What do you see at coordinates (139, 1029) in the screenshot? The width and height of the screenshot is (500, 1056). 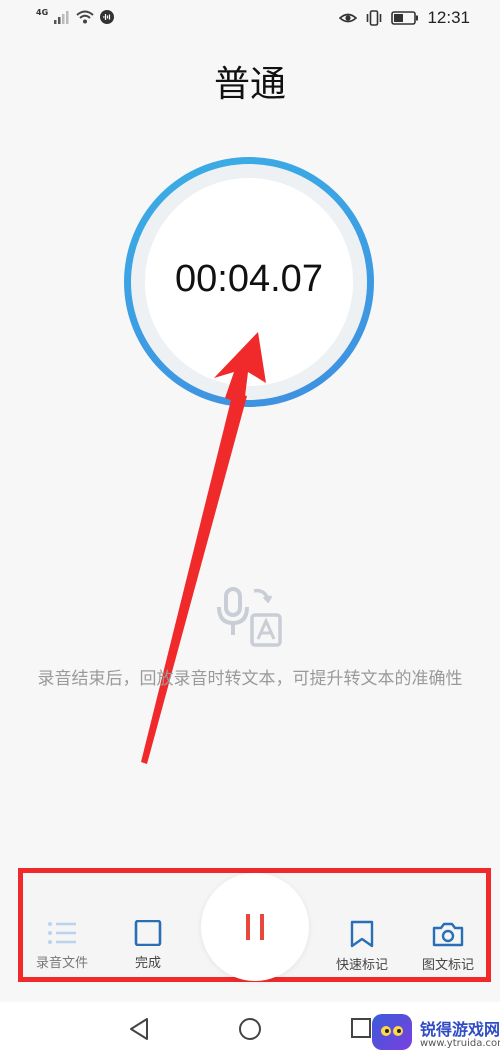 I see `back-nav-icon` at bounding box center [139, 1029].